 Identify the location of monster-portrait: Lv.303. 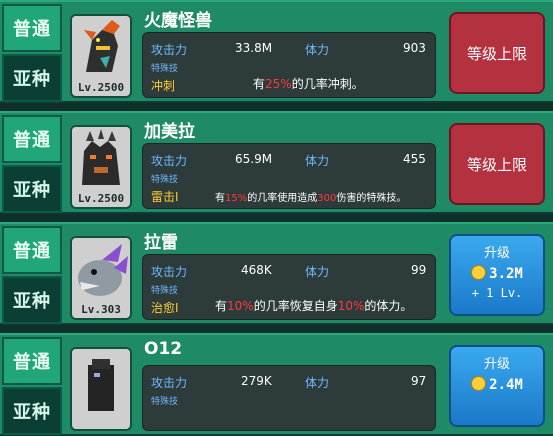
(101, 278).